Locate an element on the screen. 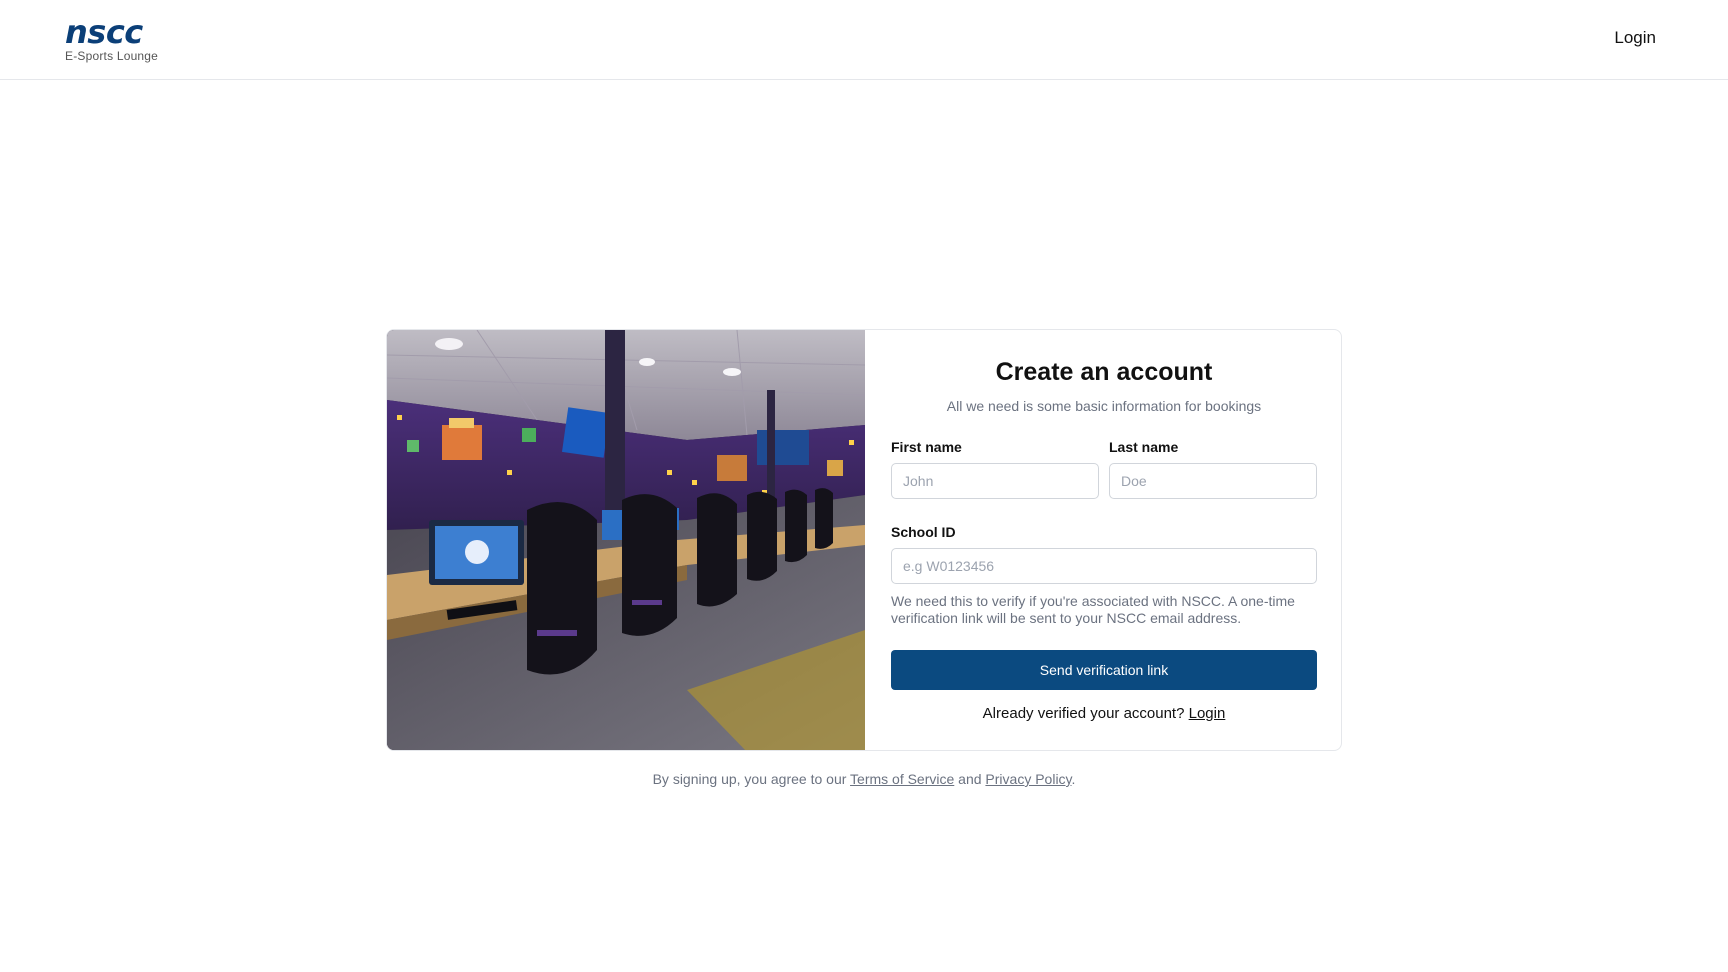 Image resolution: width=1728 pixels, height=972 pixels. footer-prefix: By signing up, you agree to our is located at coordinates (749, 779).